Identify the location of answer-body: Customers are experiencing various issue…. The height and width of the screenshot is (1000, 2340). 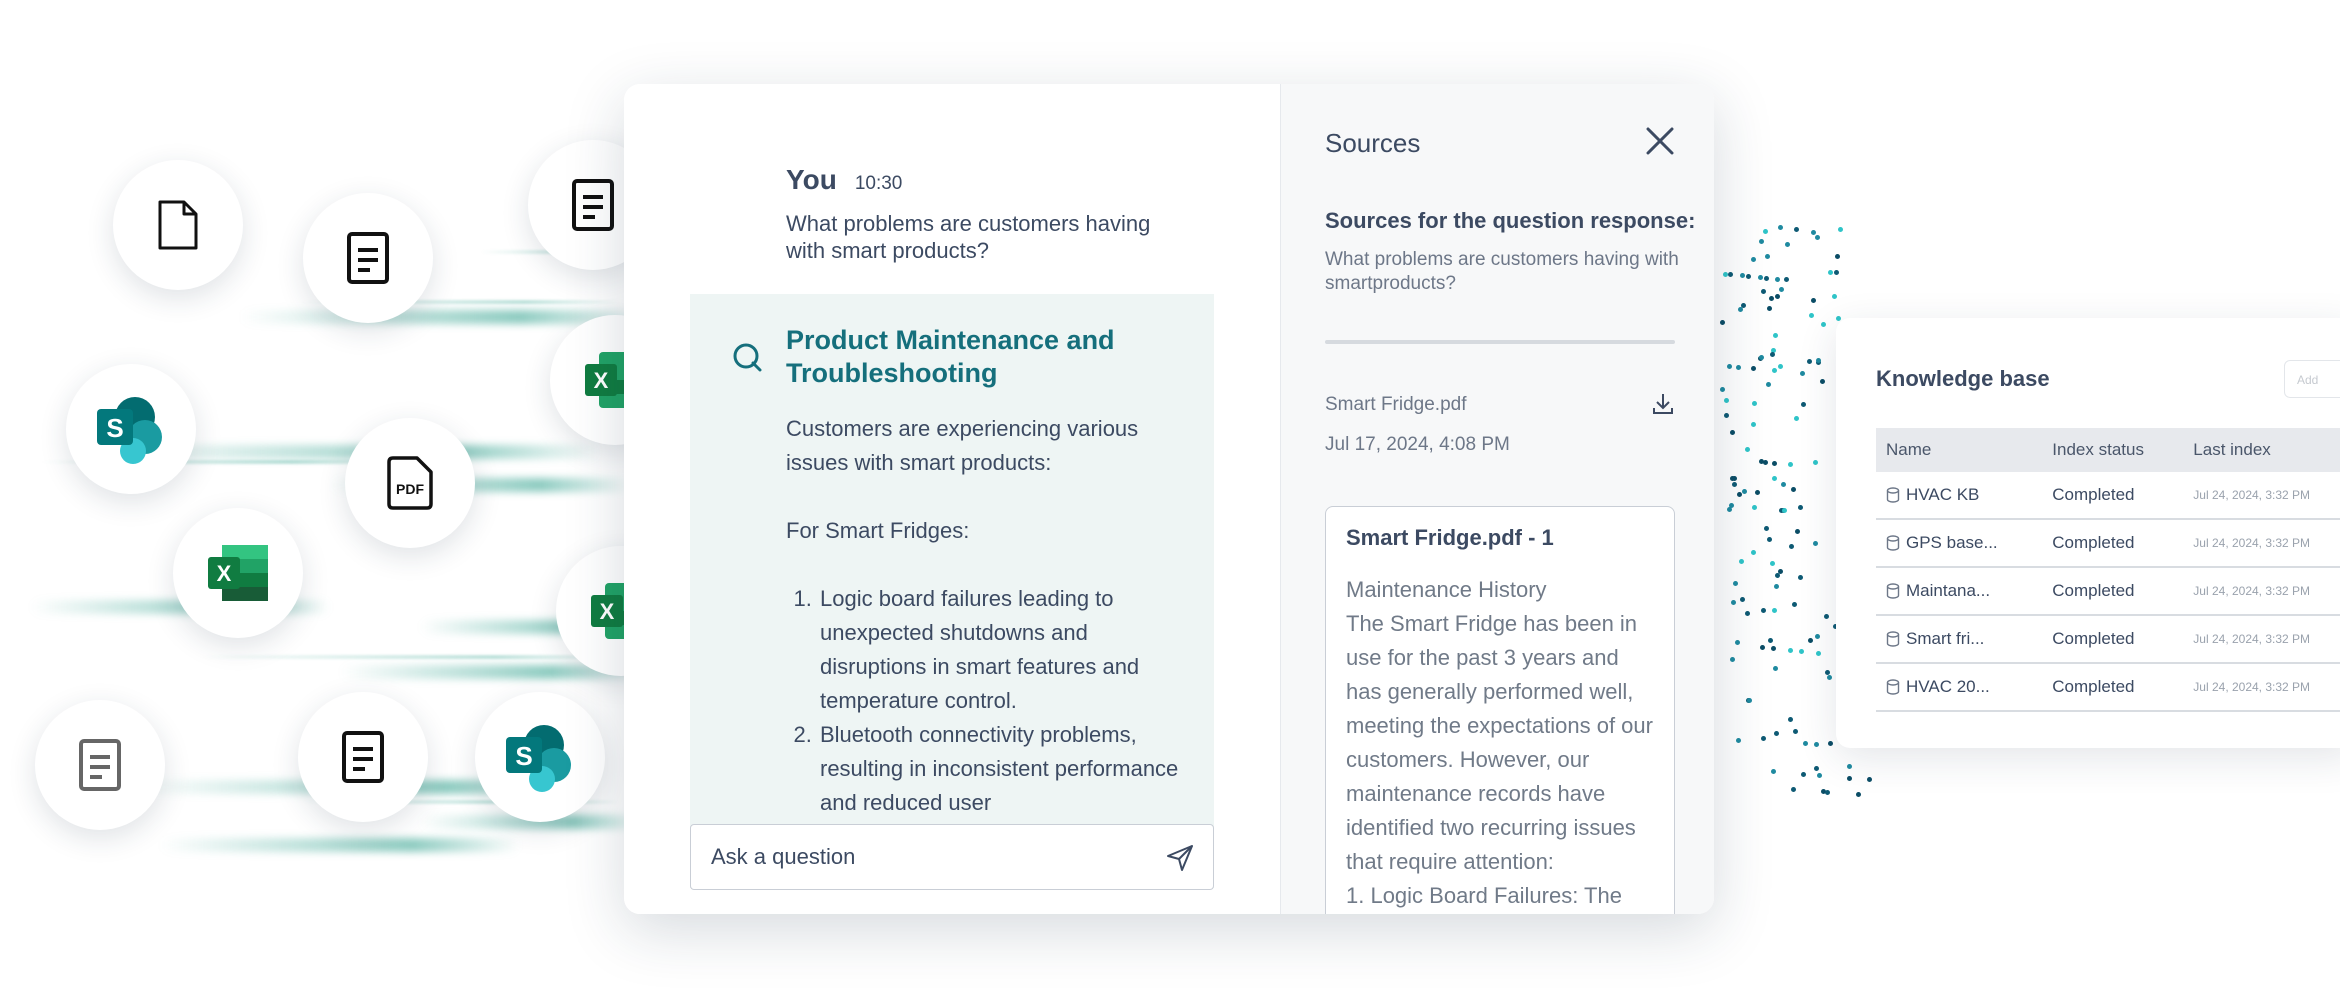
(986, 616).